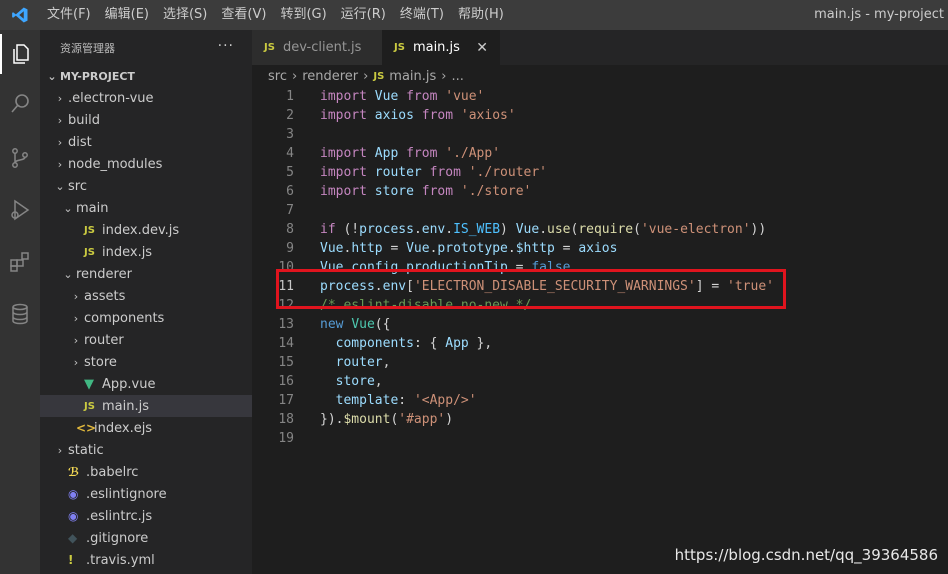  What do you see at coordinates (378, 381) in the screenshot?
I see `code-token: ,` at bounding box center [378, 381].